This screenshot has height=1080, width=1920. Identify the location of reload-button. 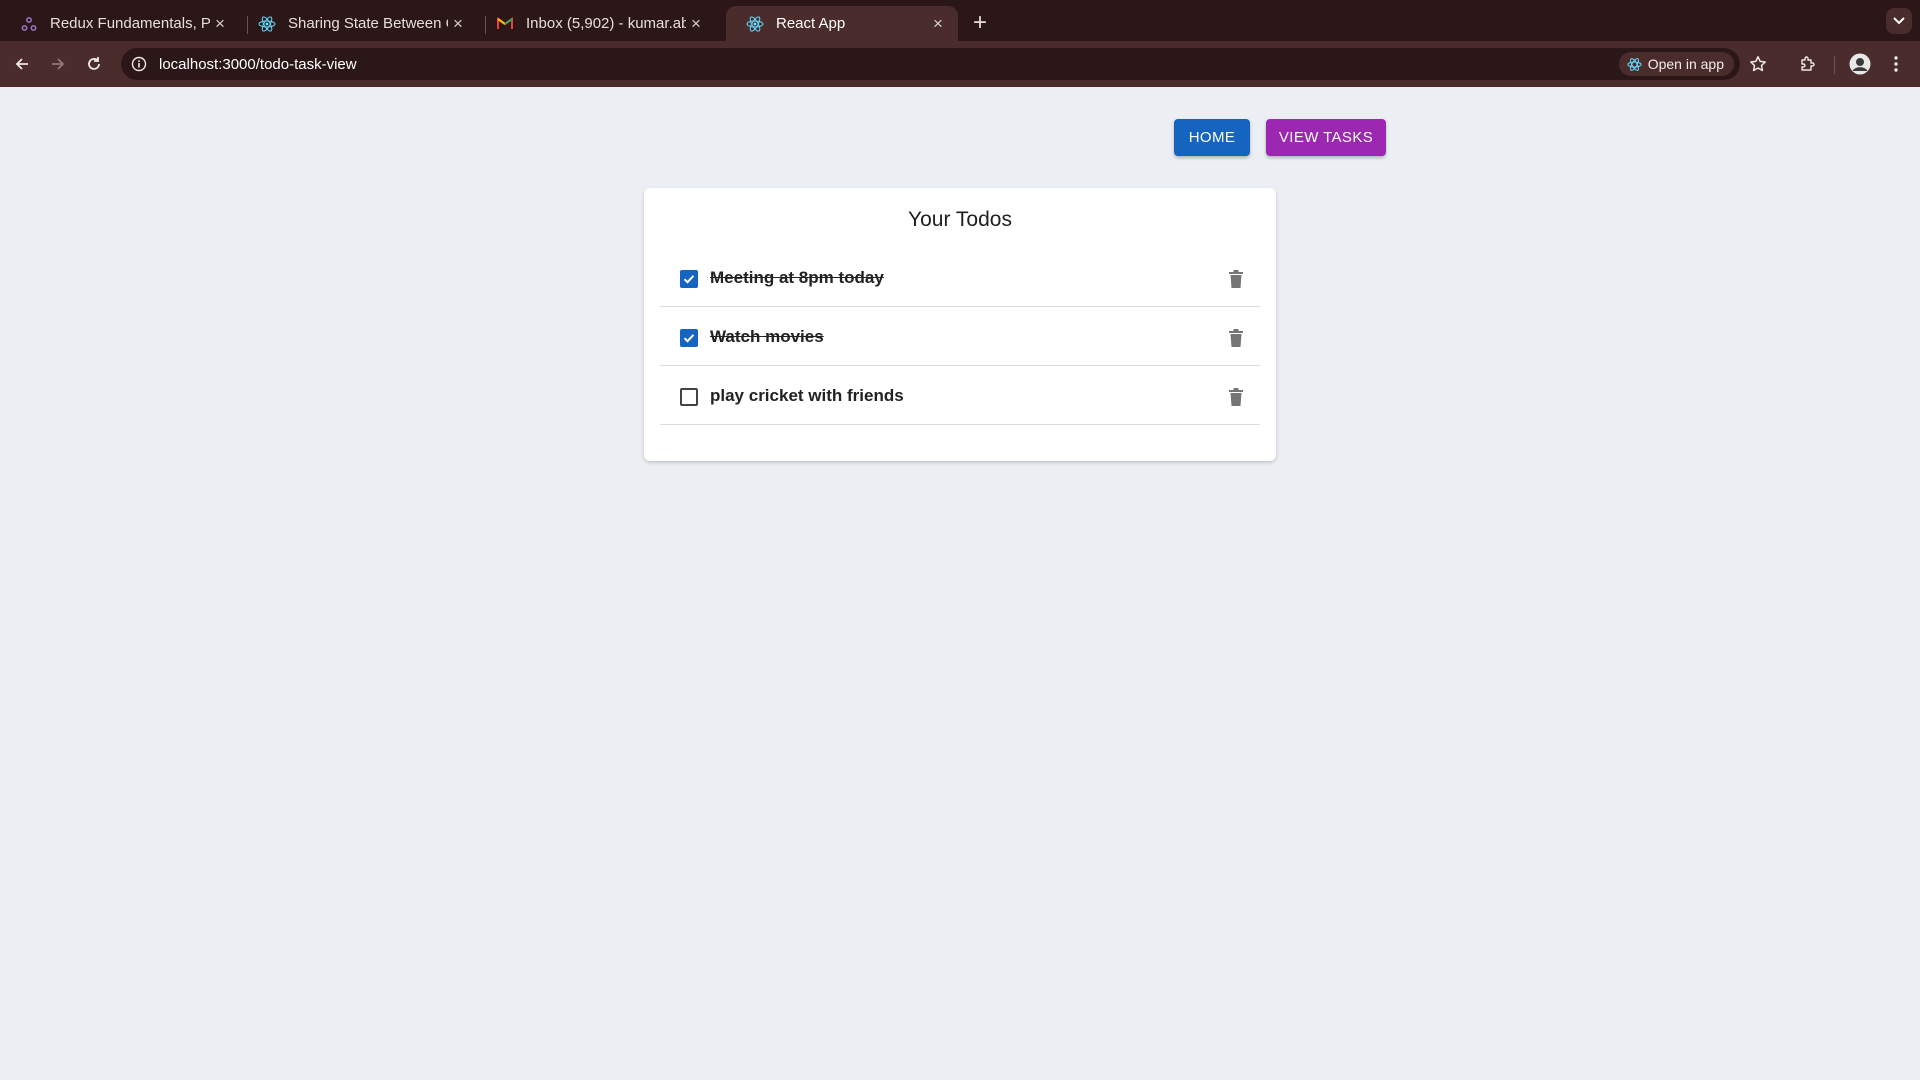
(94, 64).